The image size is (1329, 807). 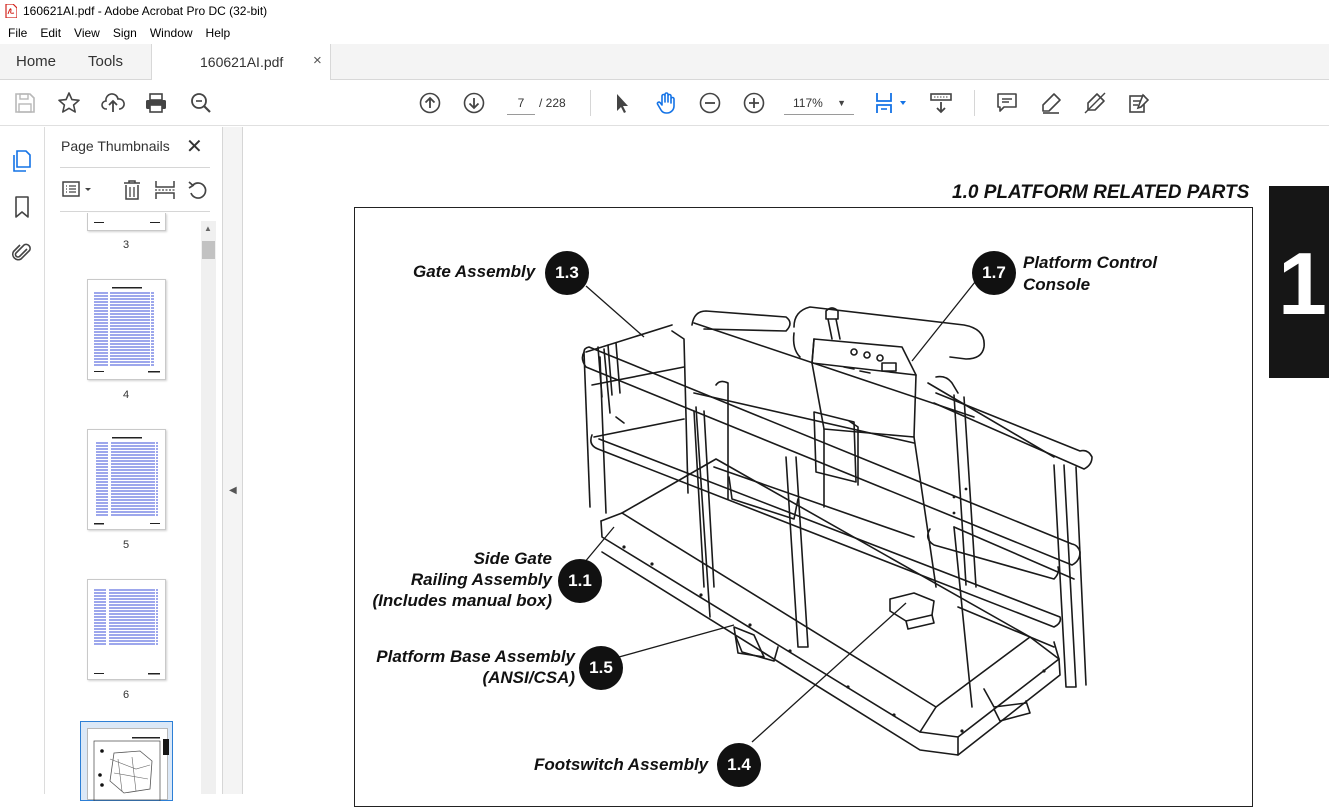 I want to click on callout-platform-base-line2: (ANSI/CSA), so click(x=528, y=677).